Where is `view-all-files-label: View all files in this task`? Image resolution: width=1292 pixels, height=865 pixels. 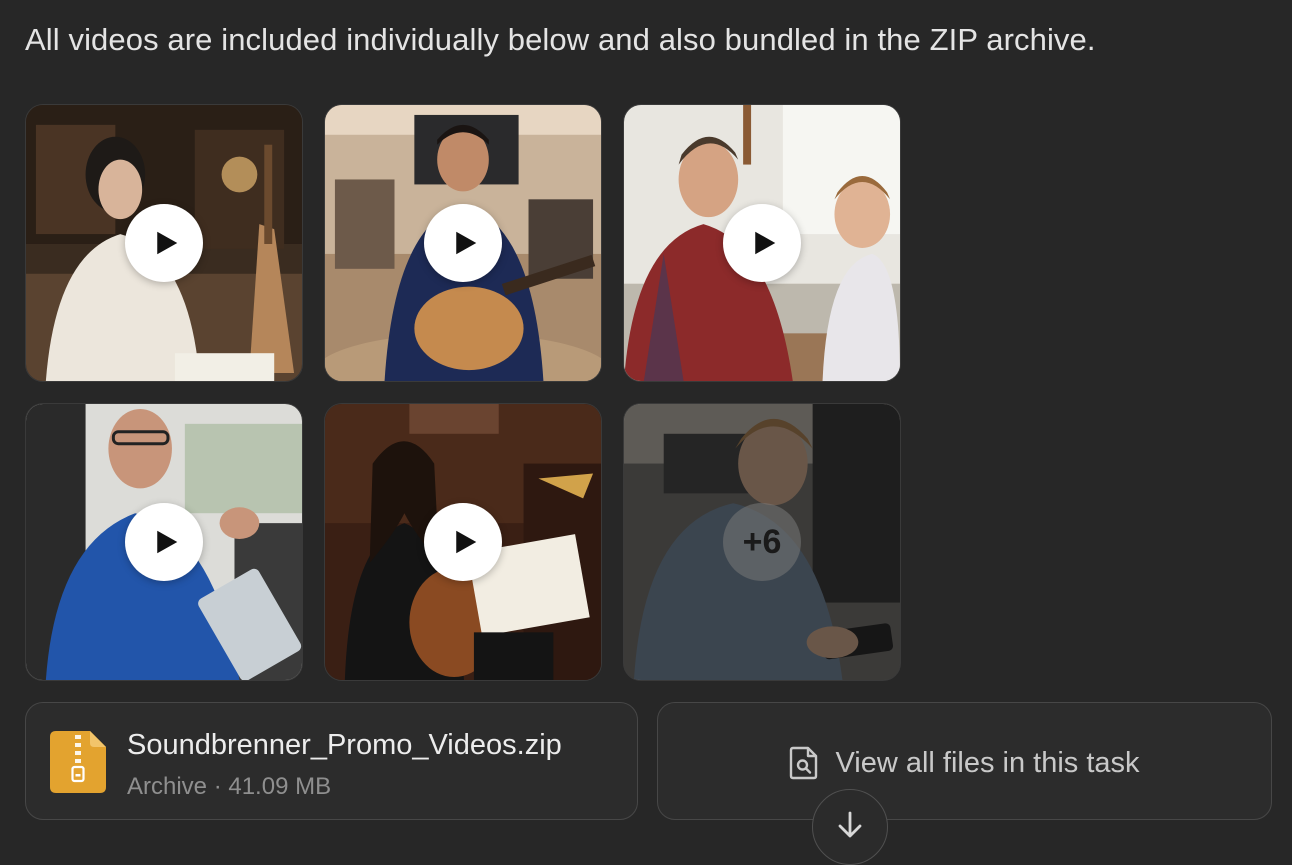
view-all-files-label: View all files in this task is located at coordinates (987, 762).